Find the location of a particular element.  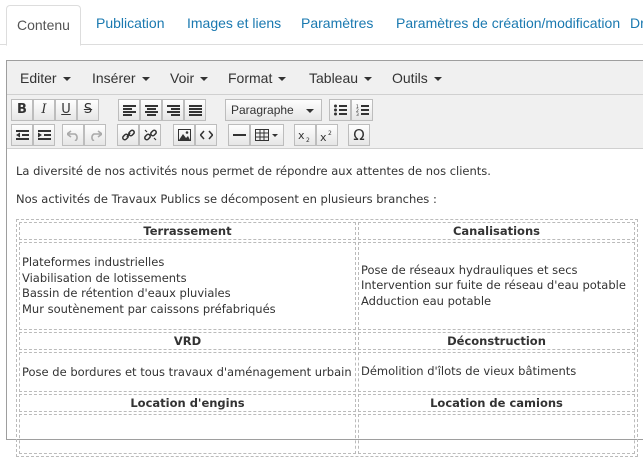

align-center-icon is located at coordinates (151, 110).